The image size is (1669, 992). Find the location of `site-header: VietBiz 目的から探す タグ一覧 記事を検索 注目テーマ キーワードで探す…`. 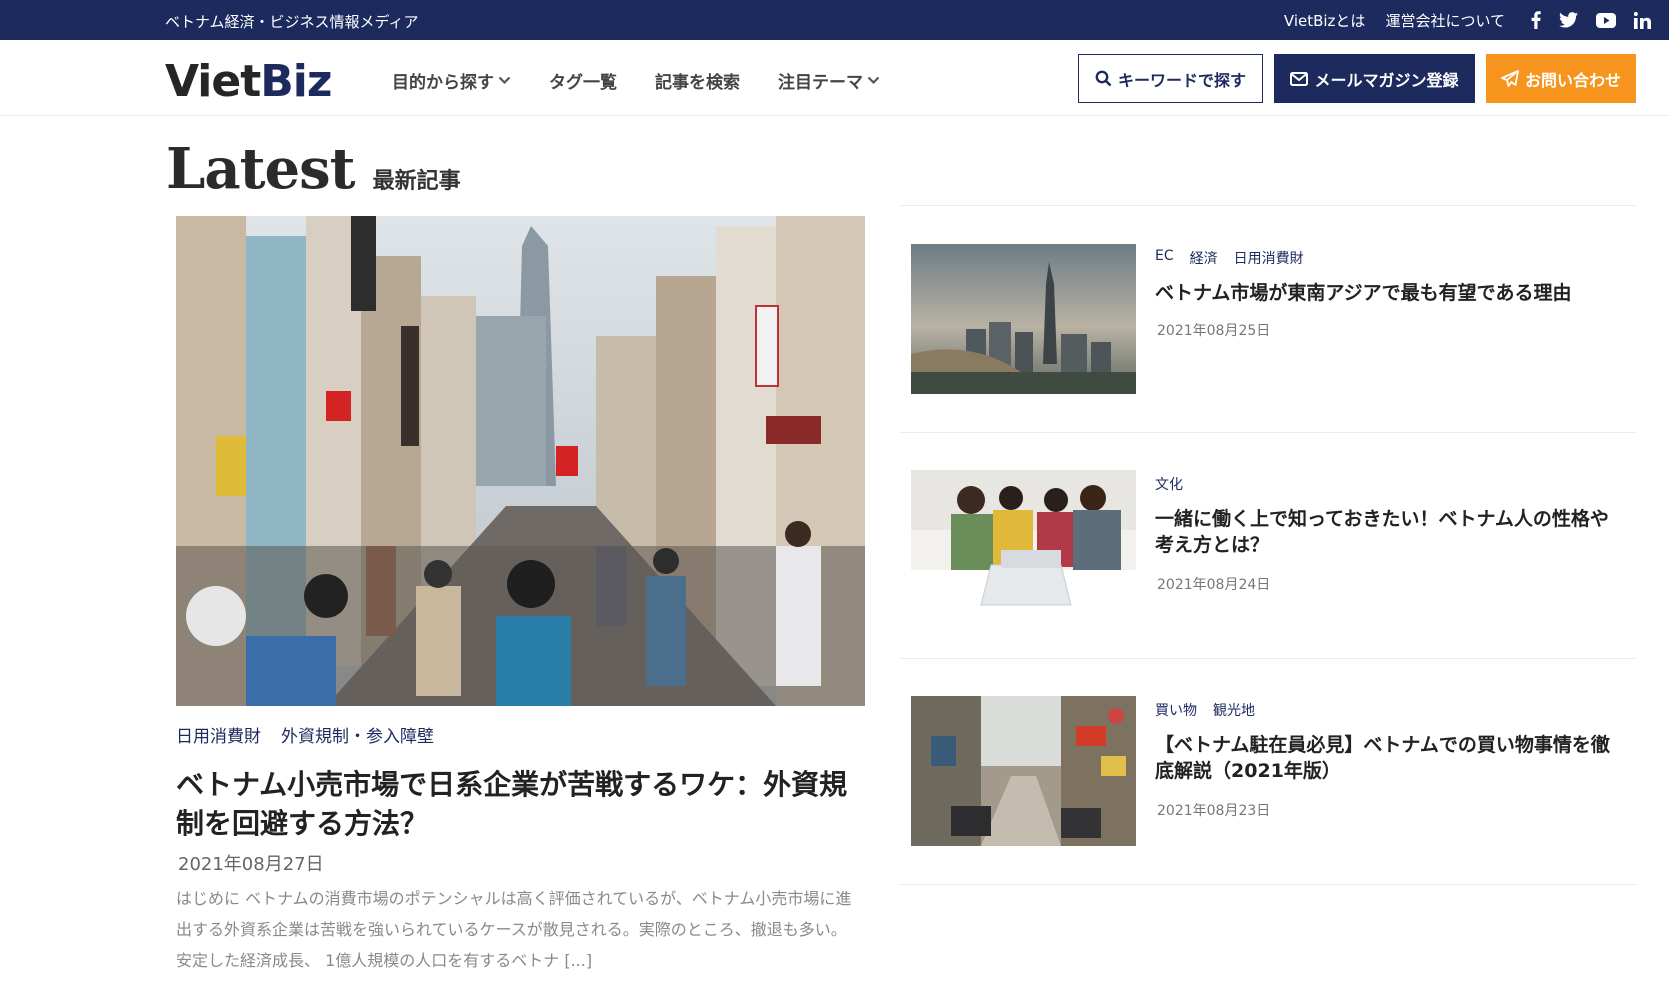

site-header: VietBiz 目的から探す タグ一覧 記事を検索 注目テーマ キーワードで探す… is located at coordinates (834, 78).